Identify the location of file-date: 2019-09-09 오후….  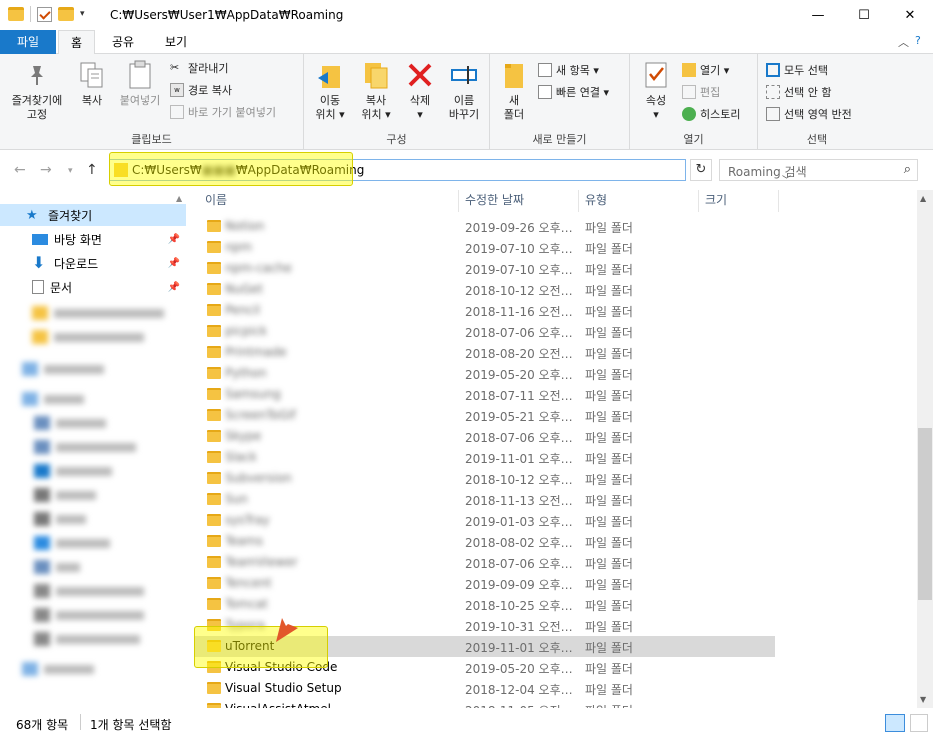
(519, 585).